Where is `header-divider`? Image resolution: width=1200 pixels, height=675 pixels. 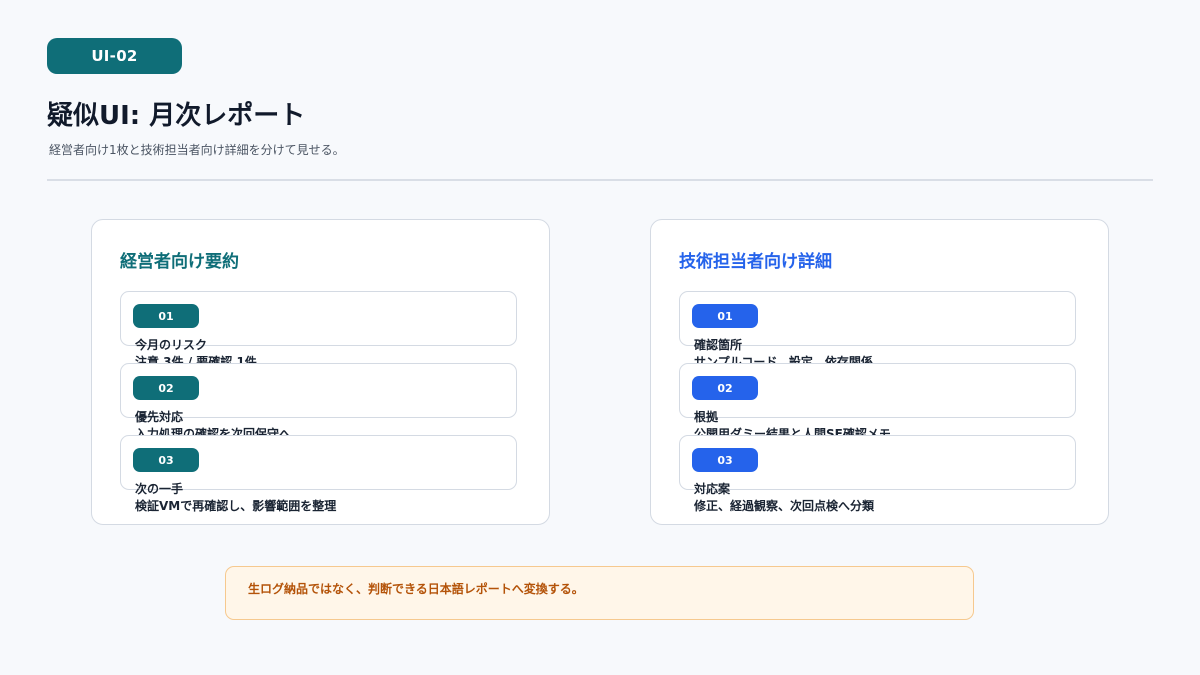
header-divider is located at coordinates (600, 180).